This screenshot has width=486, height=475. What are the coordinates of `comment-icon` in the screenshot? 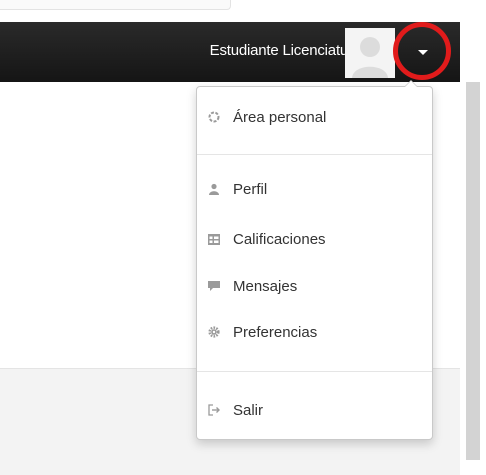 It's located at (214, 286).